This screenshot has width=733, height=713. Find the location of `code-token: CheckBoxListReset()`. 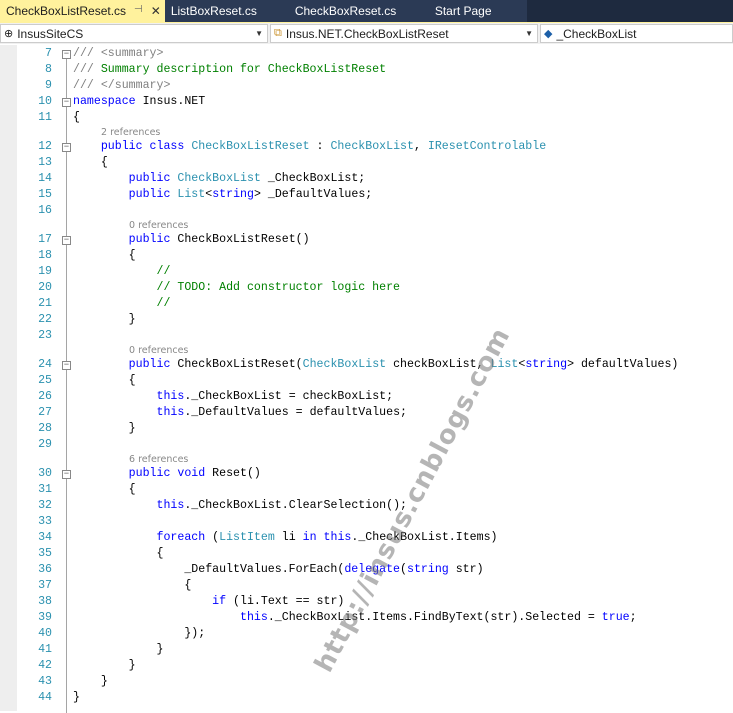

code-token: CheckBoxListReset() is located at coordinates (240, 239).